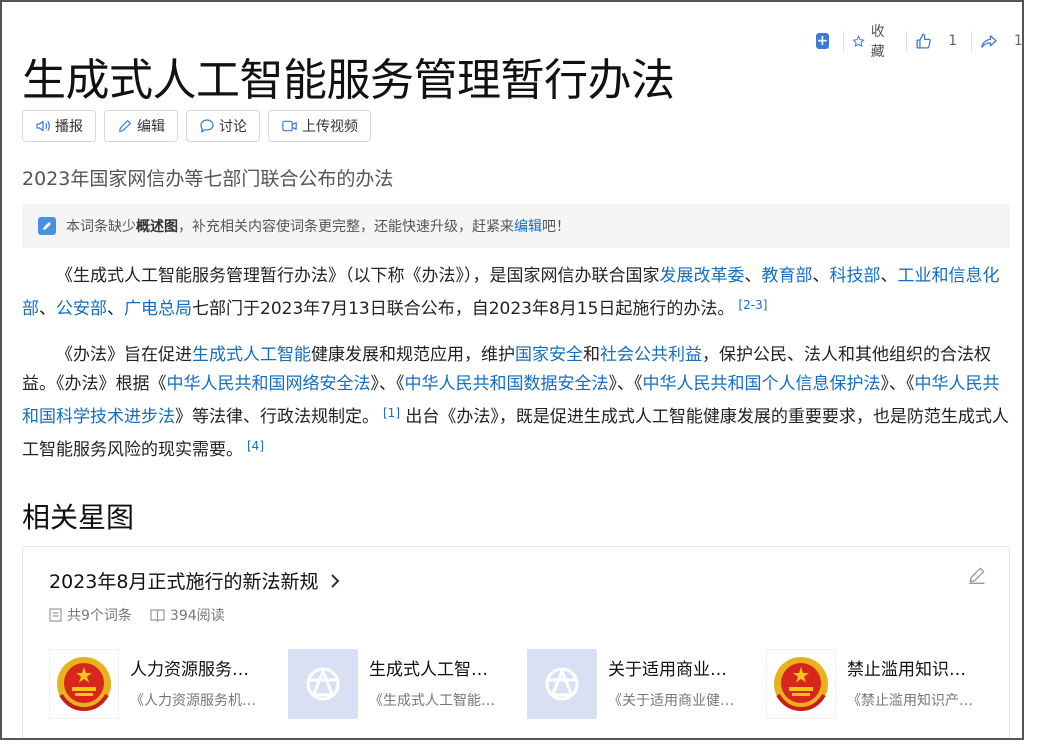  I want to click on reads-label: 394阅读, so click(197, 616).